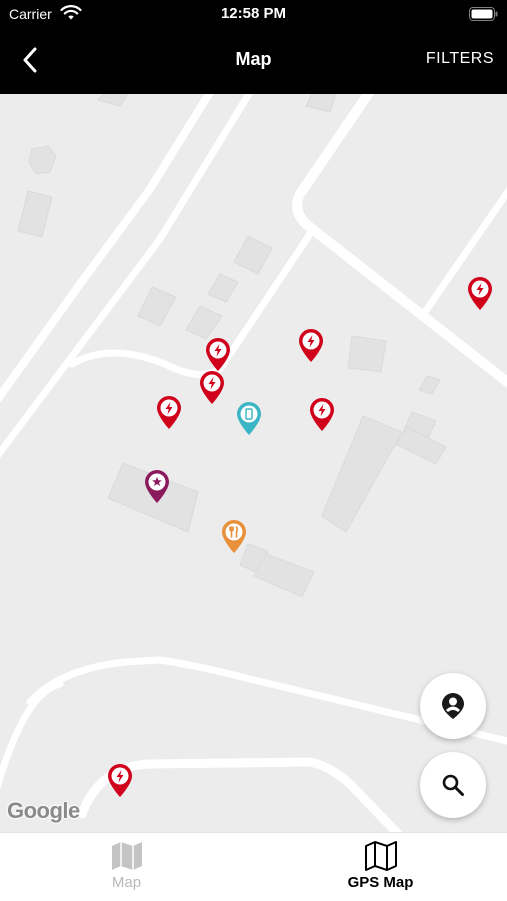 This screenshot has height=901, width=507. What do you see at coordinates (380, 856) in the screenshot?
I see `map-outline-icon` at bounding box center [380, 856].